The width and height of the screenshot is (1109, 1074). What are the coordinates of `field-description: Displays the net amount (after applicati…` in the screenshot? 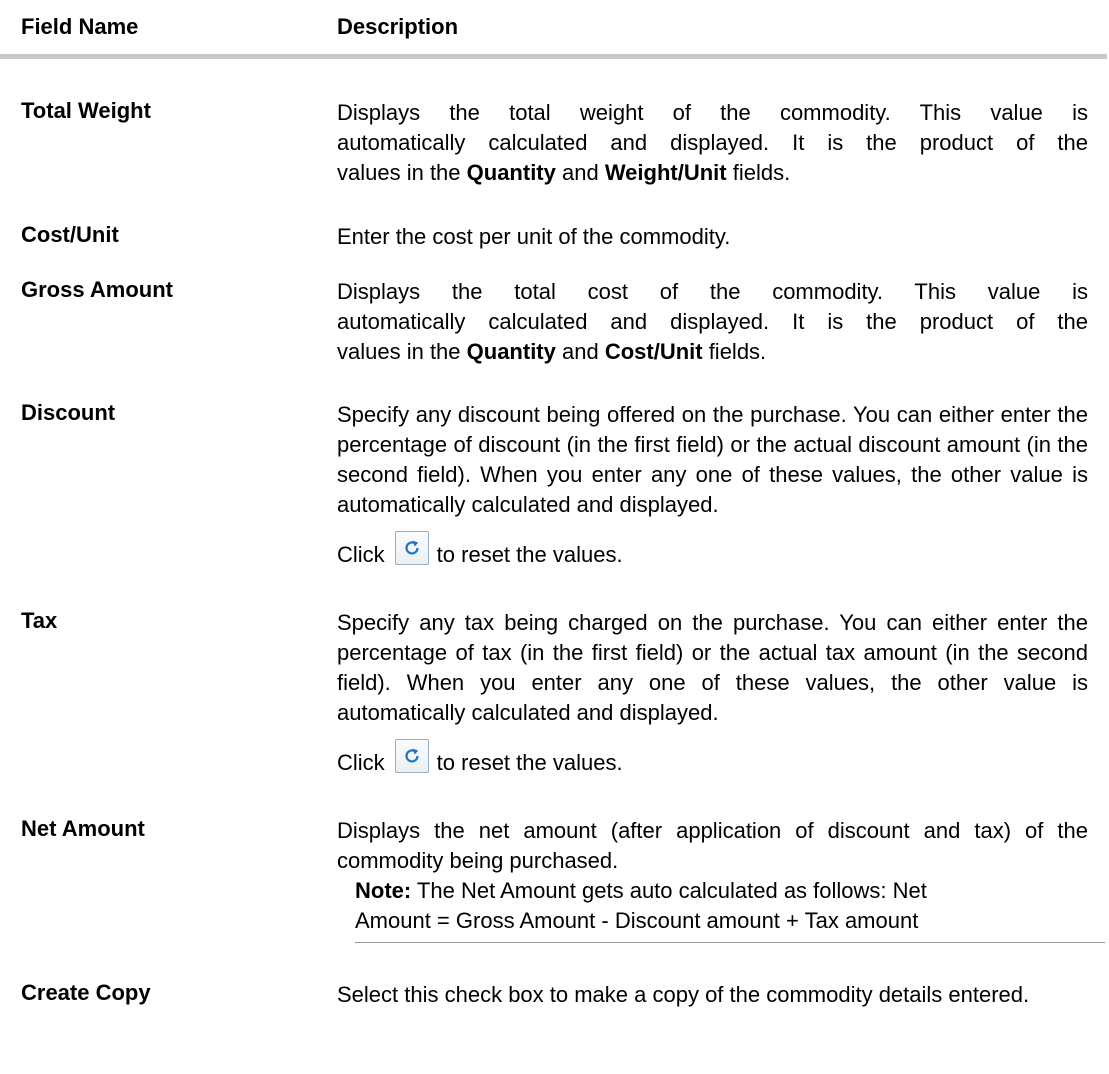 It's located at (712, 845).